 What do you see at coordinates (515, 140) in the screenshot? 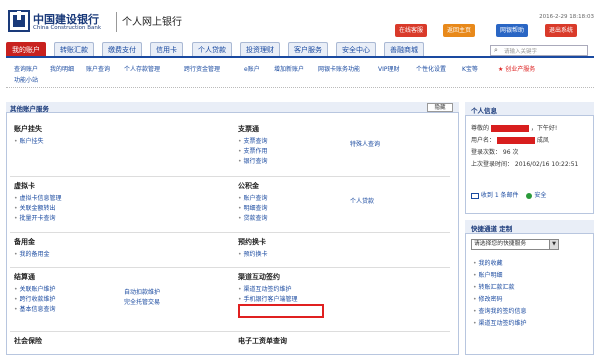
I see `redacted-username` at bounding box center [515, 140].